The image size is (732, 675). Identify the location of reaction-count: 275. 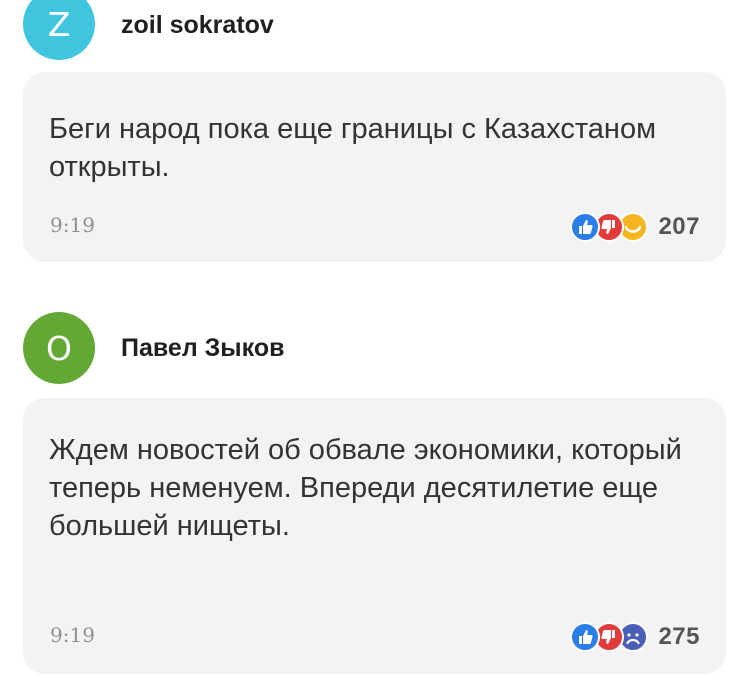
(679, 636).